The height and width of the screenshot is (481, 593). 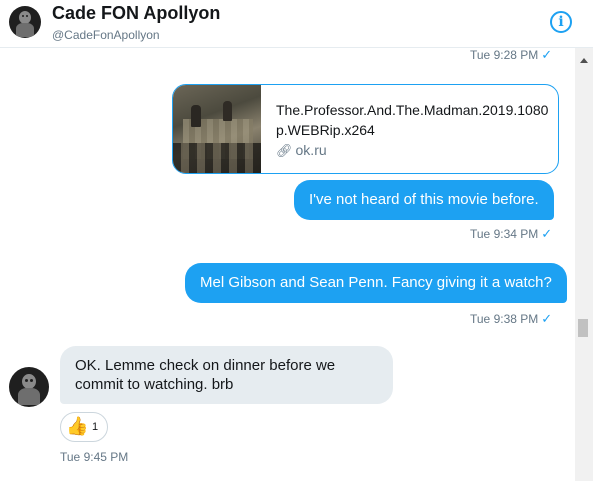 I want to click on link-preview-domain: 🔗︎ ok.ru, so click(x=301, y=150).